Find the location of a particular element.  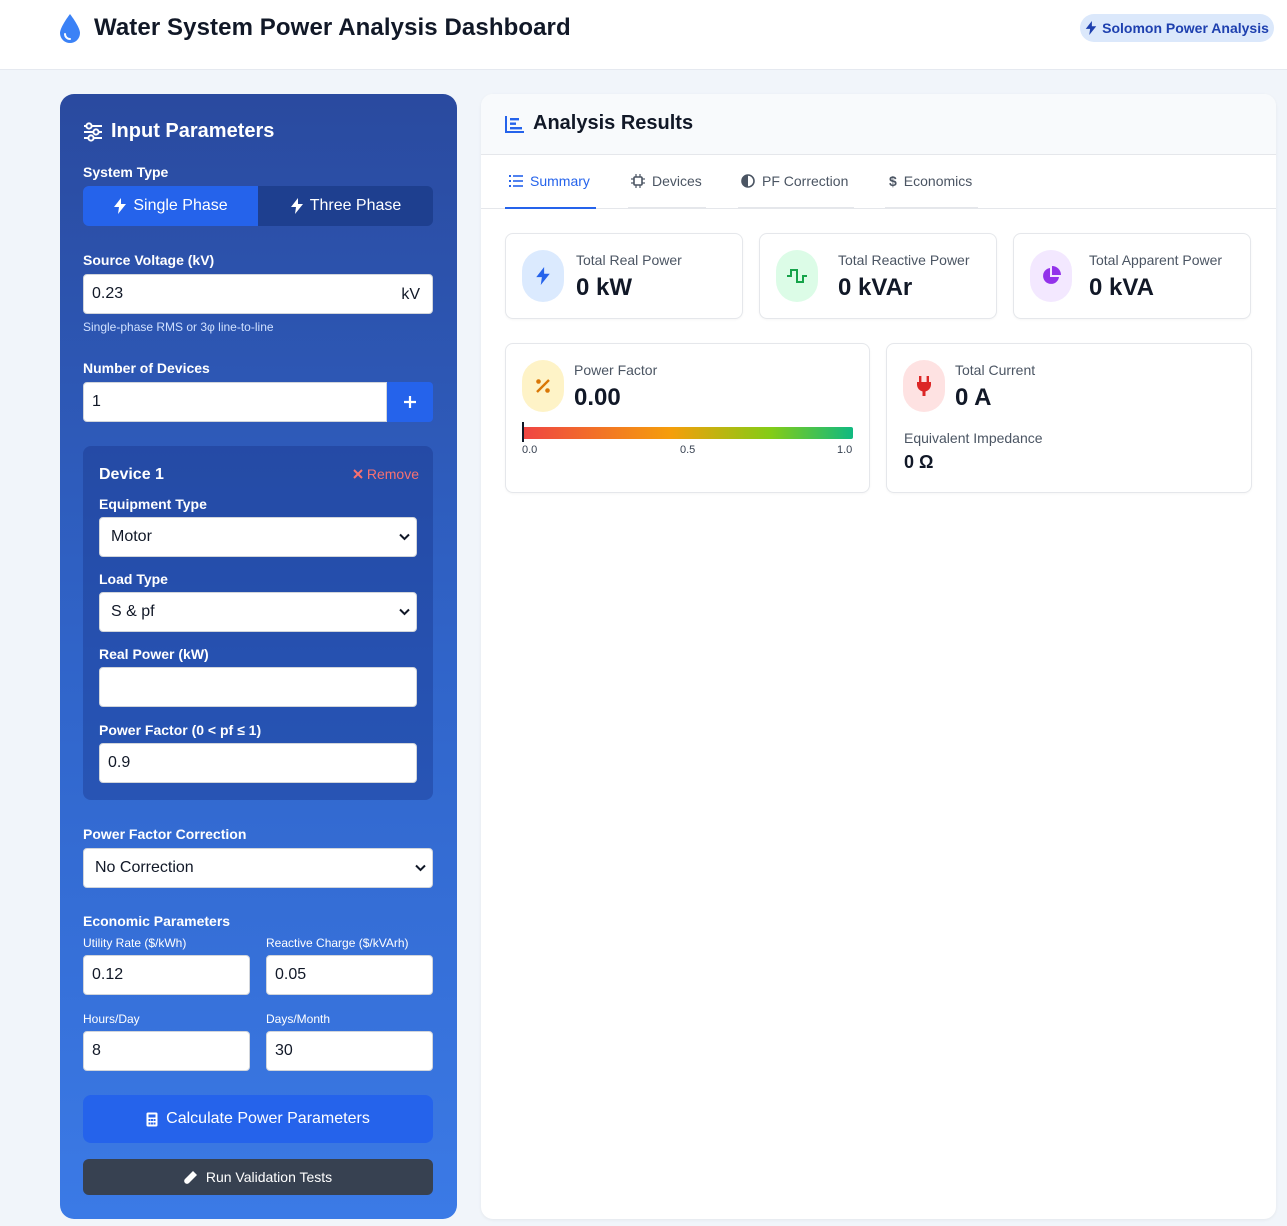

system-type-label: System Type is located at coordinates (126, 172).